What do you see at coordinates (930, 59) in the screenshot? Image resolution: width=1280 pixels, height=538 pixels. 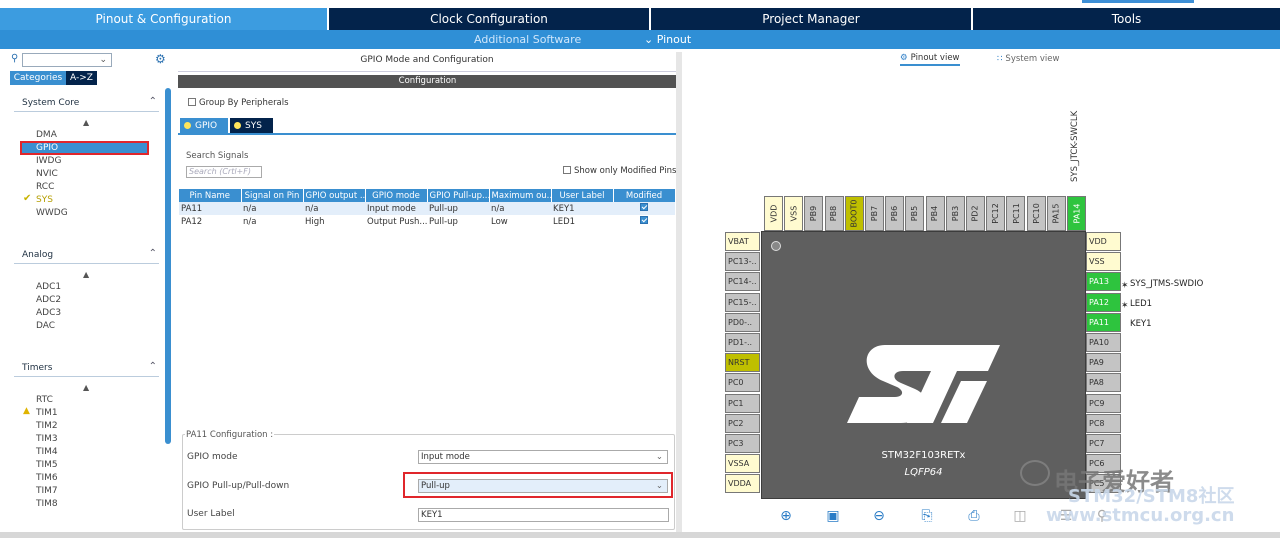 I see `pinout-view-tab: ⚙ Pinout view` at bounding box center [930, 59].